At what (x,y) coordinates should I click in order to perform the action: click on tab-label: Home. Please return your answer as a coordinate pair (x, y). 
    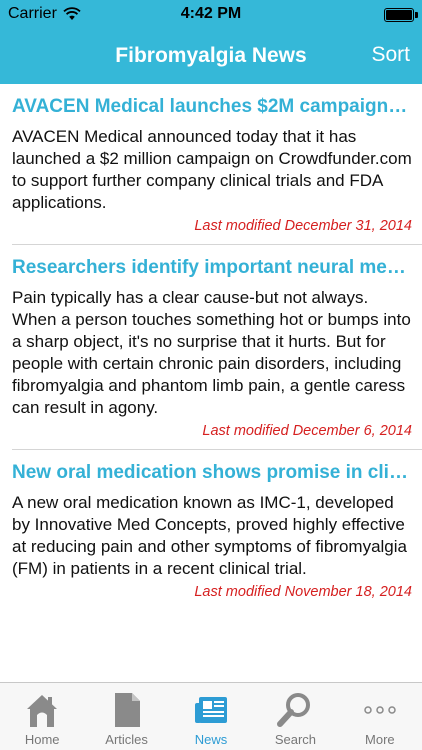
    Looking at the image, I should click on (42, 739).